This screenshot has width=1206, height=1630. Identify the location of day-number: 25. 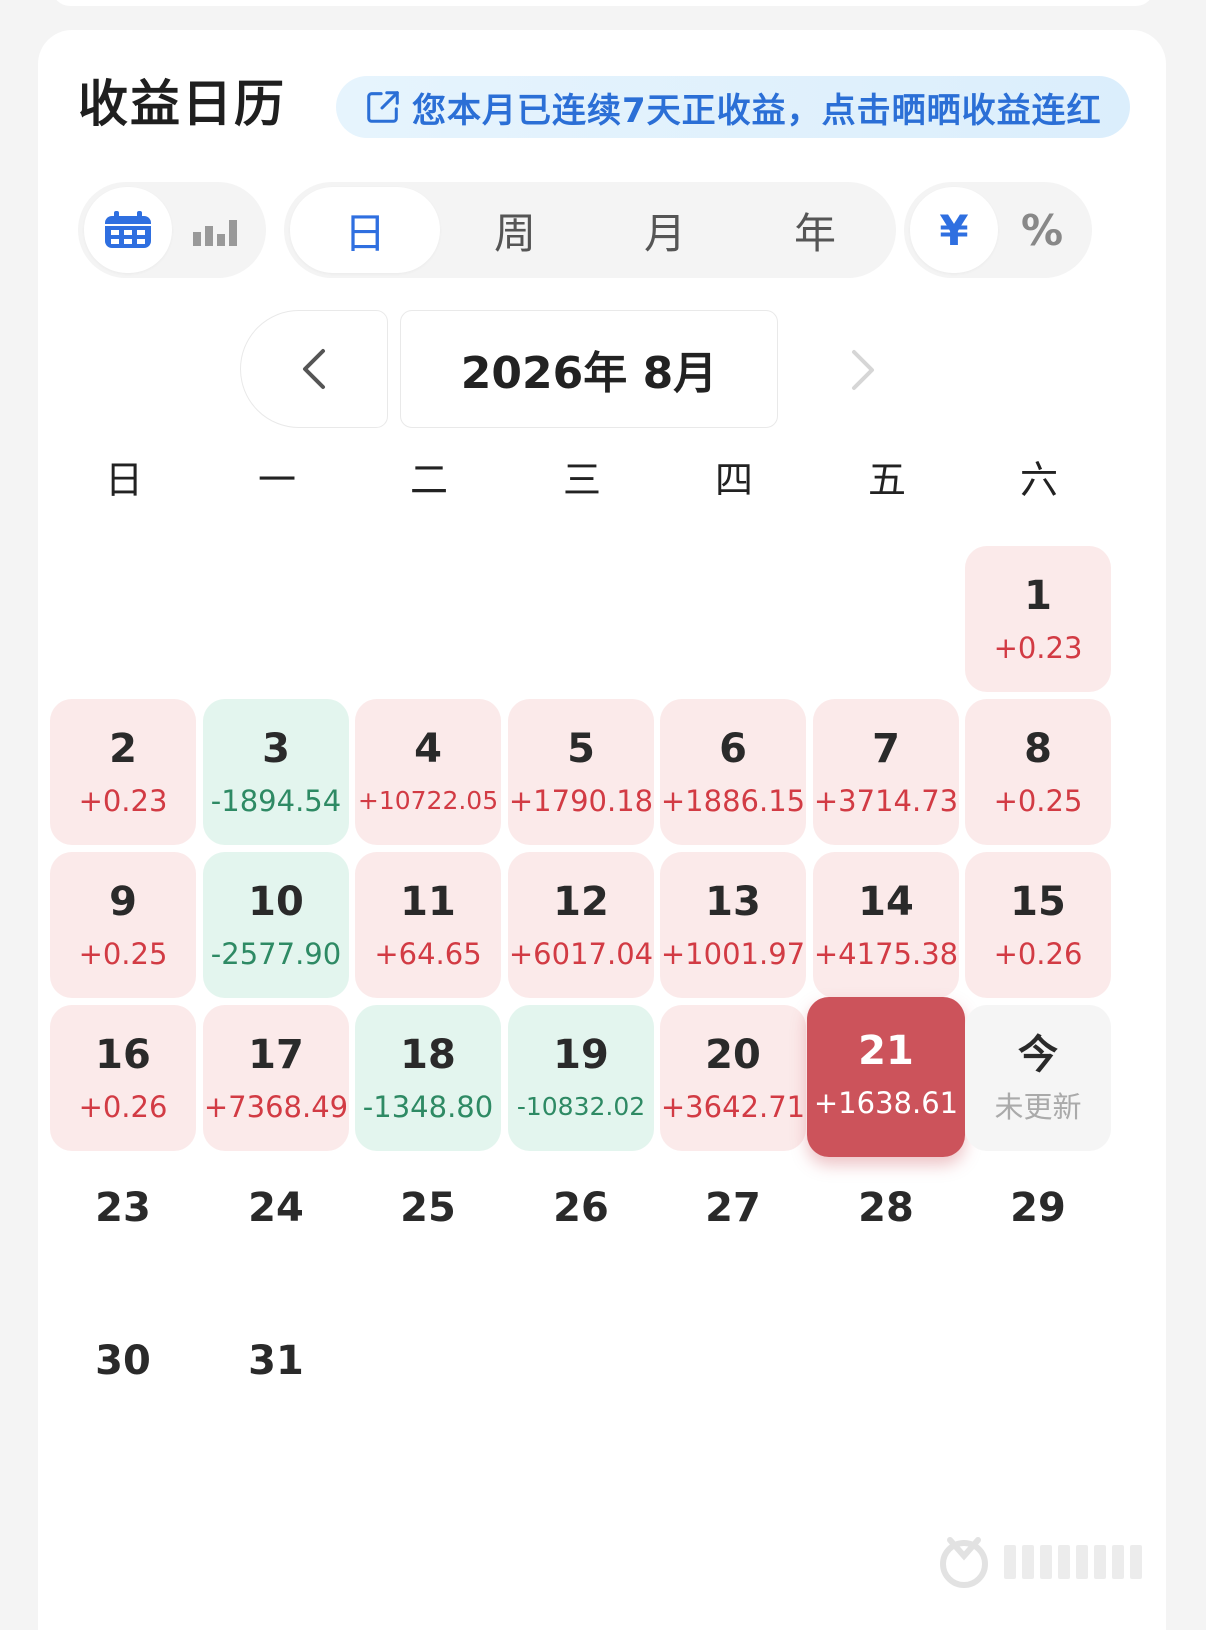
(428, 1208).